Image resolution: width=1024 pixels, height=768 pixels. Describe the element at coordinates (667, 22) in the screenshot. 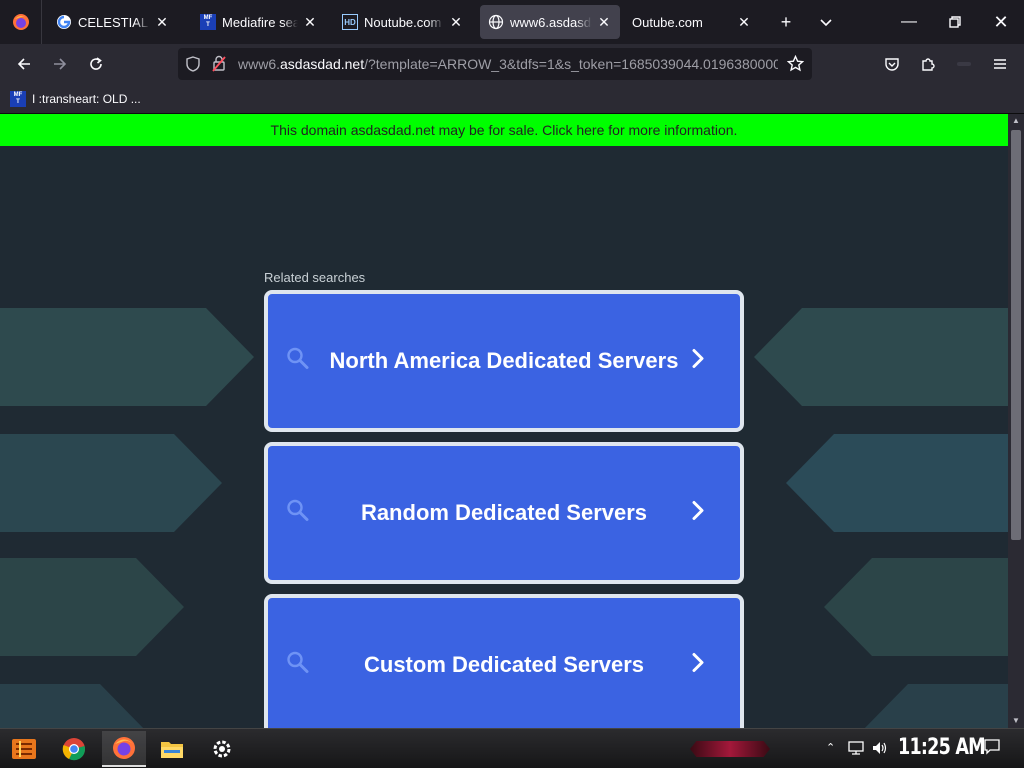

I see `tab-title: Outube.com` at that location.